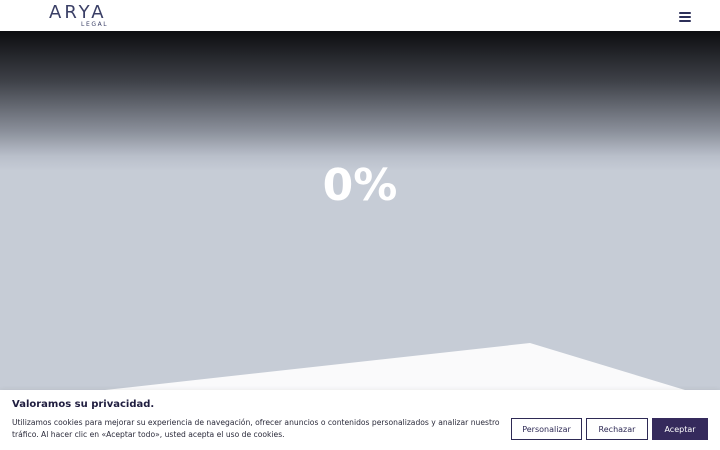  Describe the element at coordinates (546, 429) in the screenshot. I see `customize-button: Personalizar` at that location.